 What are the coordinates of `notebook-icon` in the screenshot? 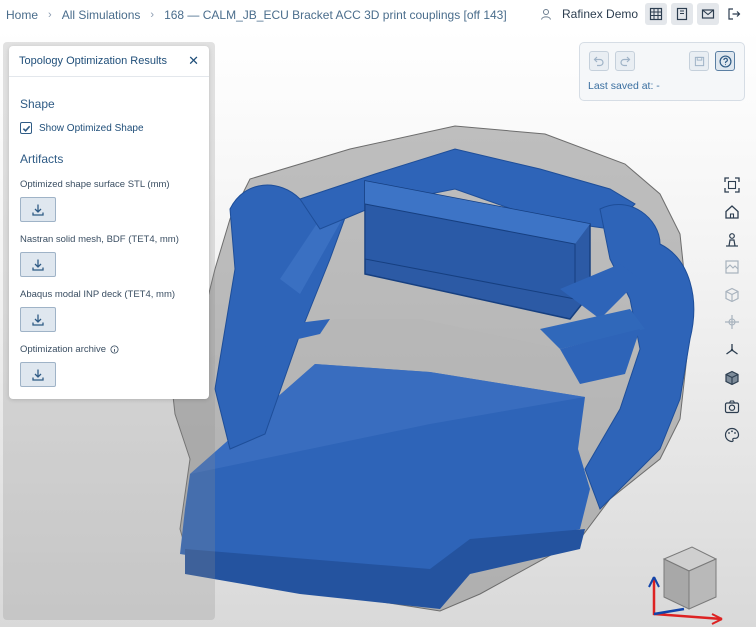 It's located at (682, 14).